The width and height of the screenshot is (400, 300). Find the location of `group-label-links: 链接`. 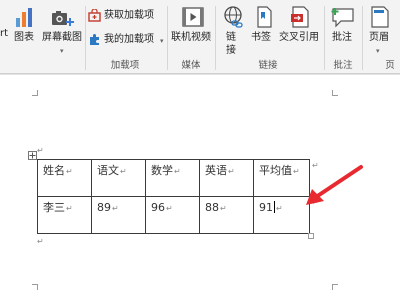

group-label-links: 链接 is located at coordinates (268, 65).